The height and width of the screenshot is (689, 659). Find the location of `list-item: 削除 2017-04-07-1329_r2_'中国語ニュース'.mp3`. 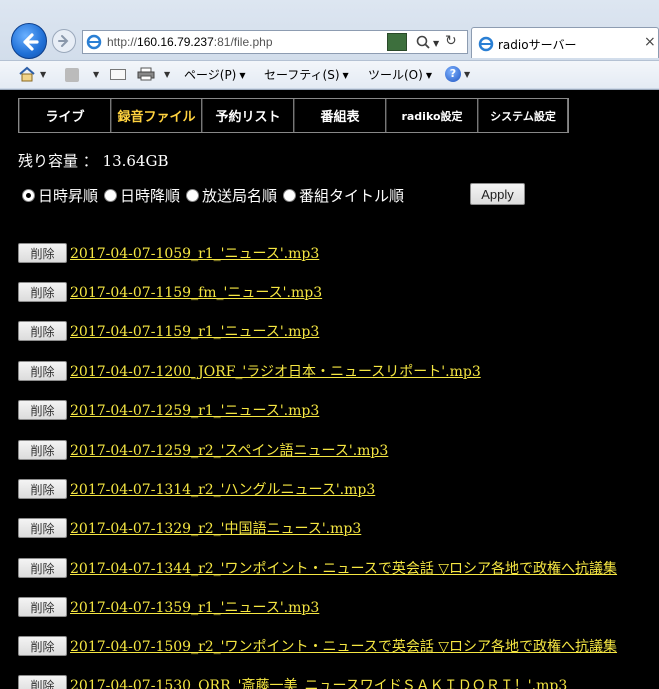

list-item: 削除 2017-04-07-1329_r2_'中国語ニュース'.mp3 is located at coordinates (189, 528).